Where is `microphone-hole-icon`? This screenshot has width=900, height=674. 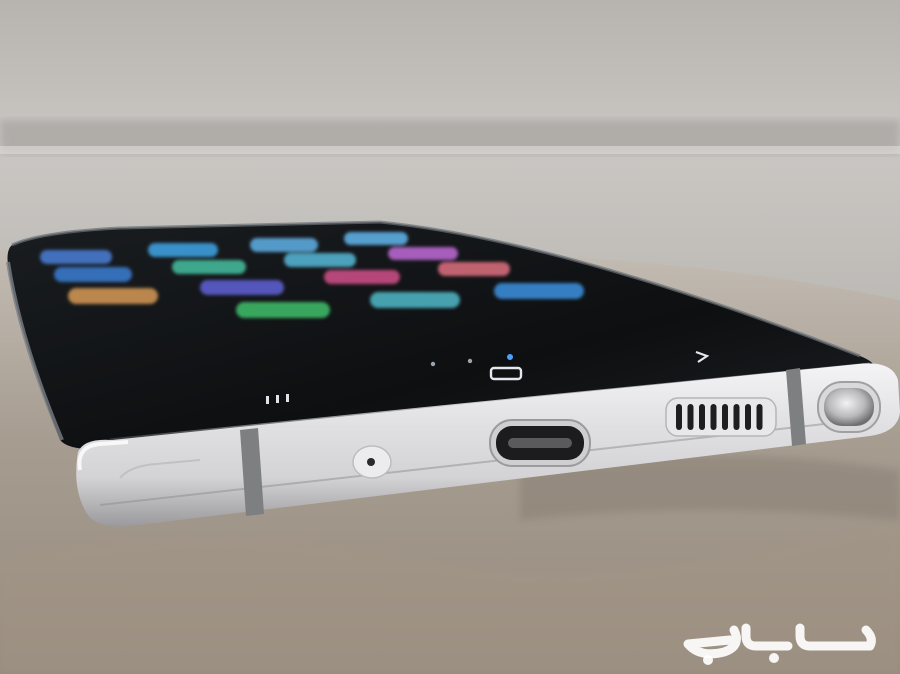 microphone-hole-icon is located at coordinates (372, 462).